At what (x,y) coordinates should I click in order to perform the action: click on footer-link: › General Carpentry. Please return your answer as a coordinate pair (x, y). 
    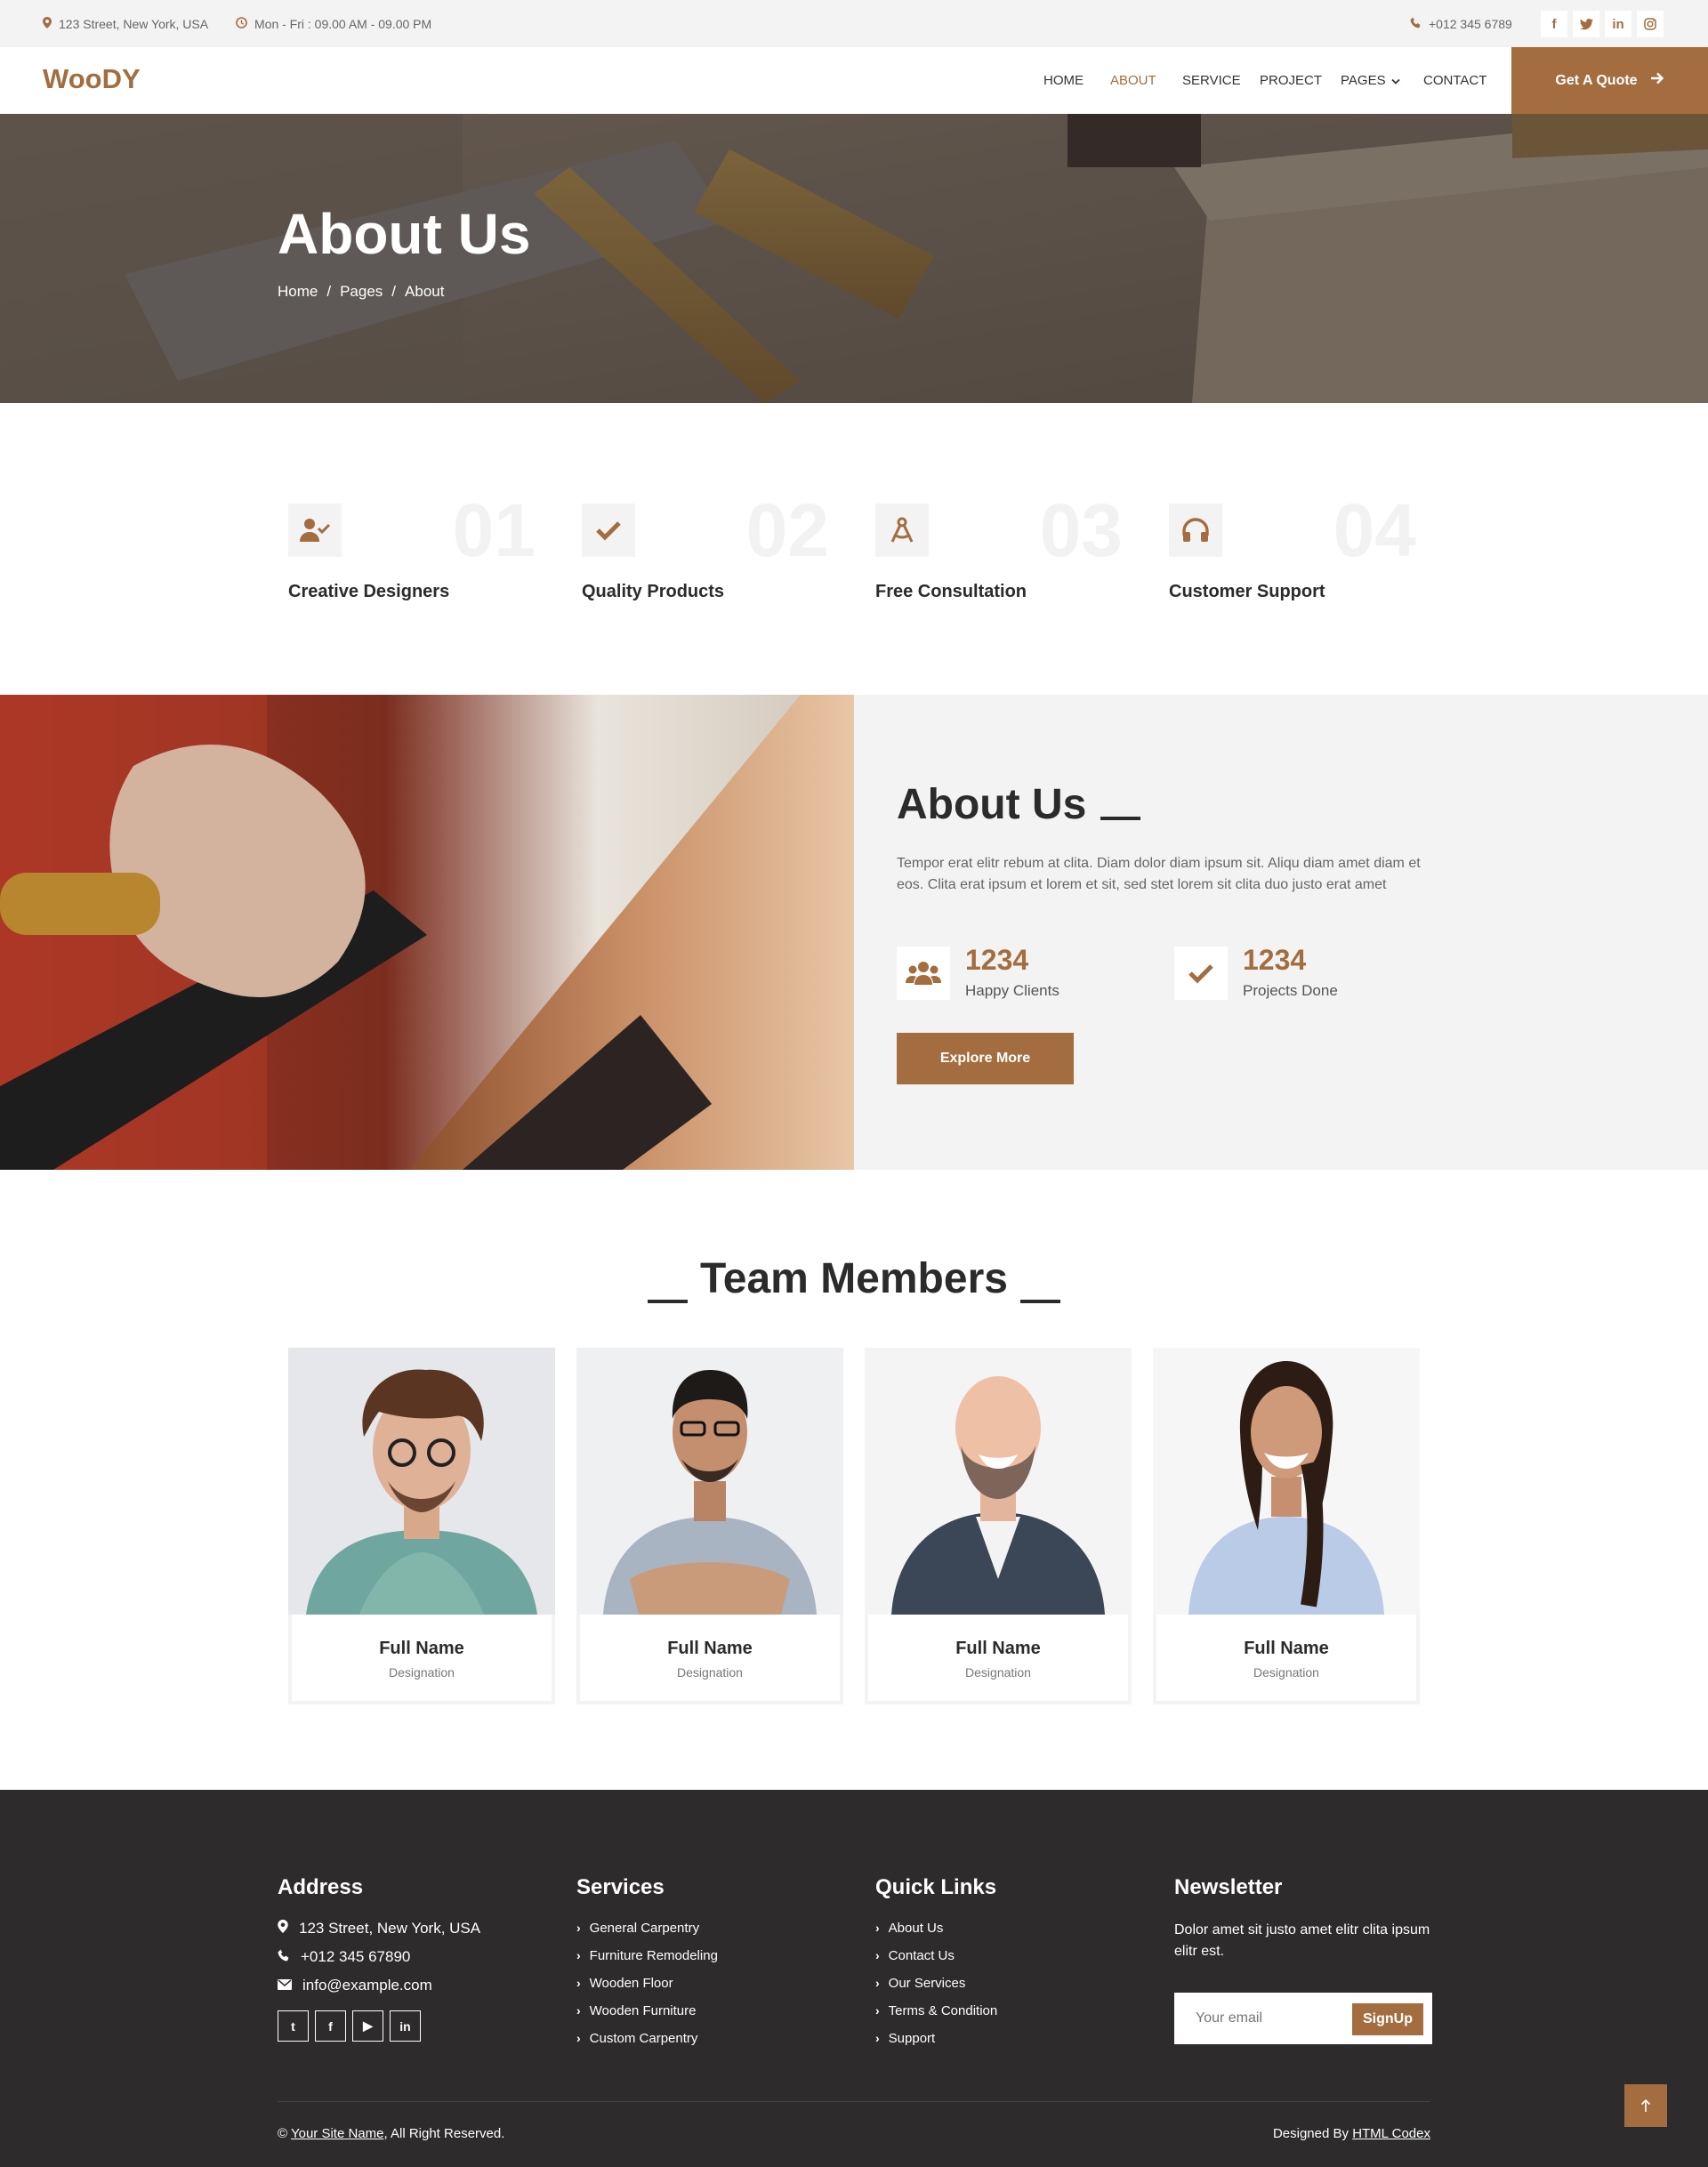
    Looking at the image, I should click on (709, 1928).